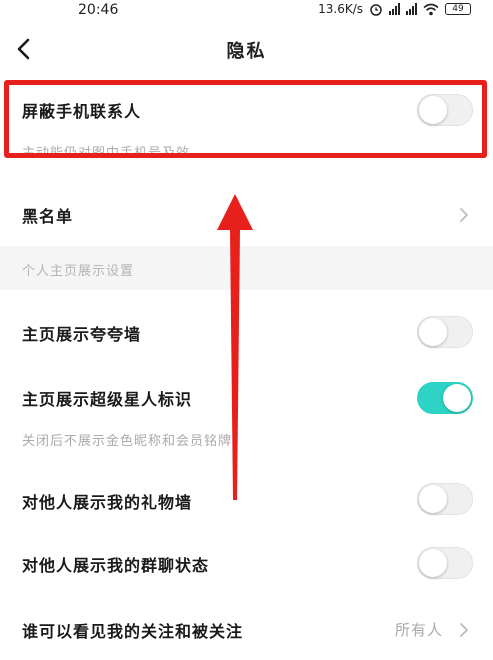 This screenshot has width=493, height=660. I want to click on alarm-icon, so click(376, 10).